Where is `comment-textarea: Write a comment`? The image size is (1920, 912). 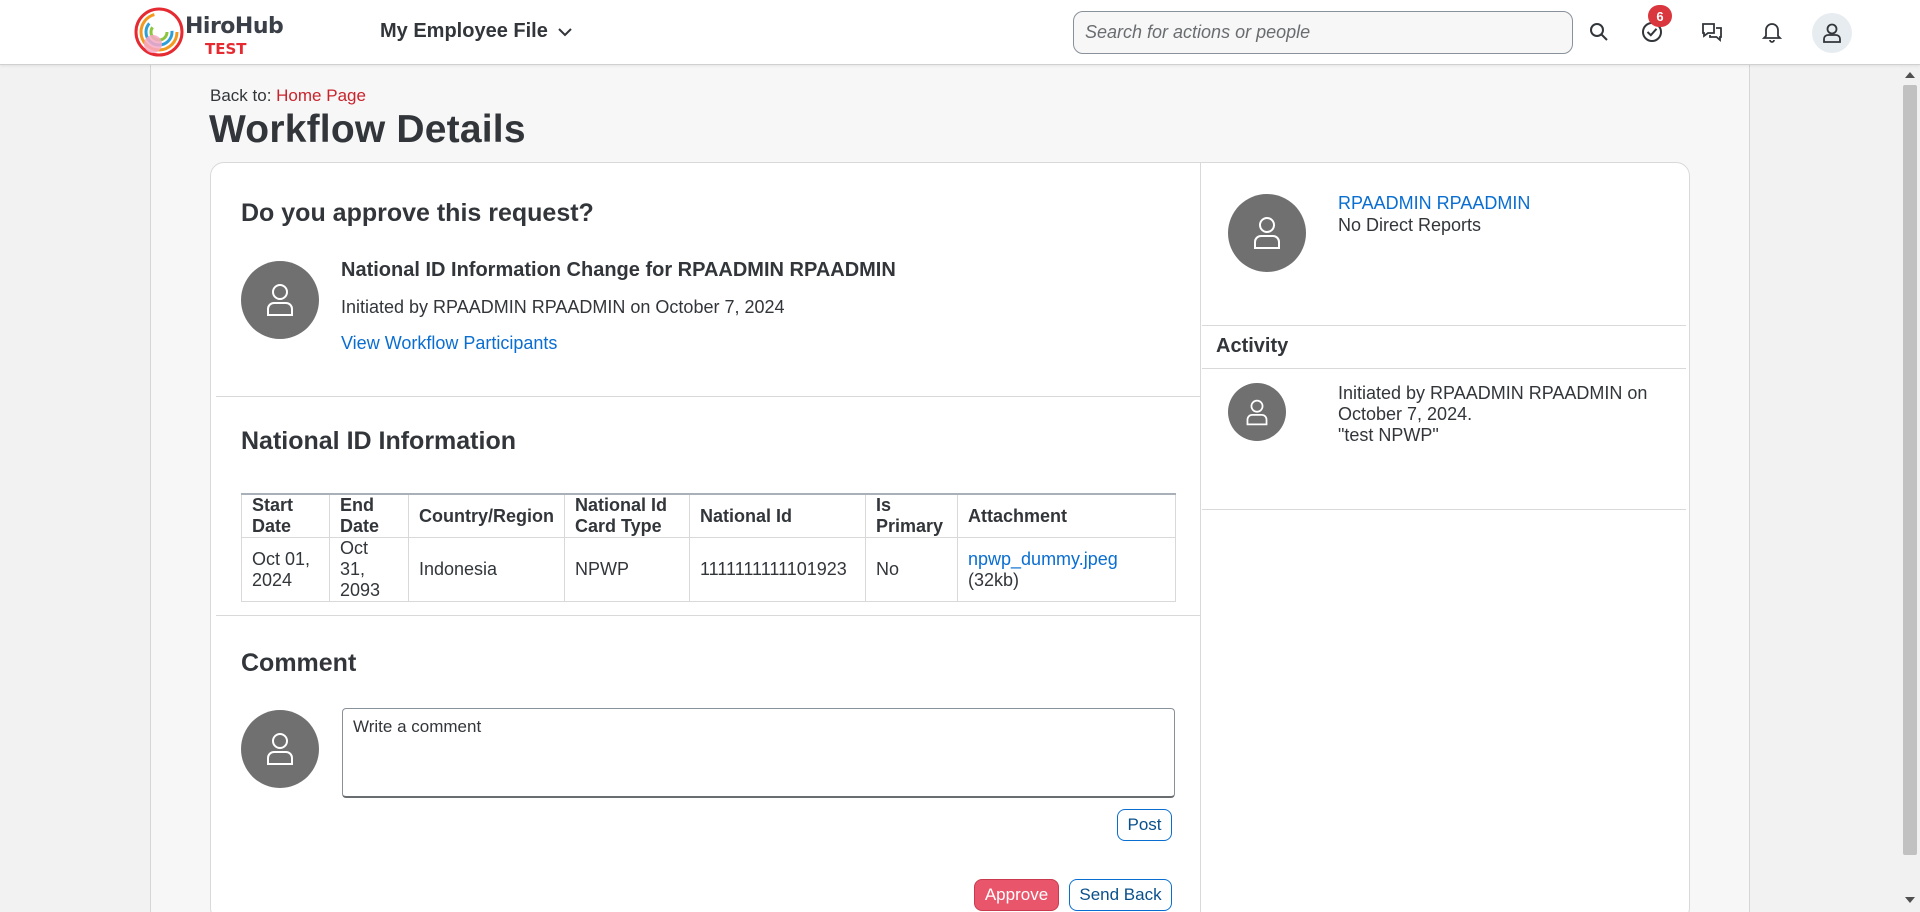 comment-textarea: Write a comment is located at coordinates (758, 753).